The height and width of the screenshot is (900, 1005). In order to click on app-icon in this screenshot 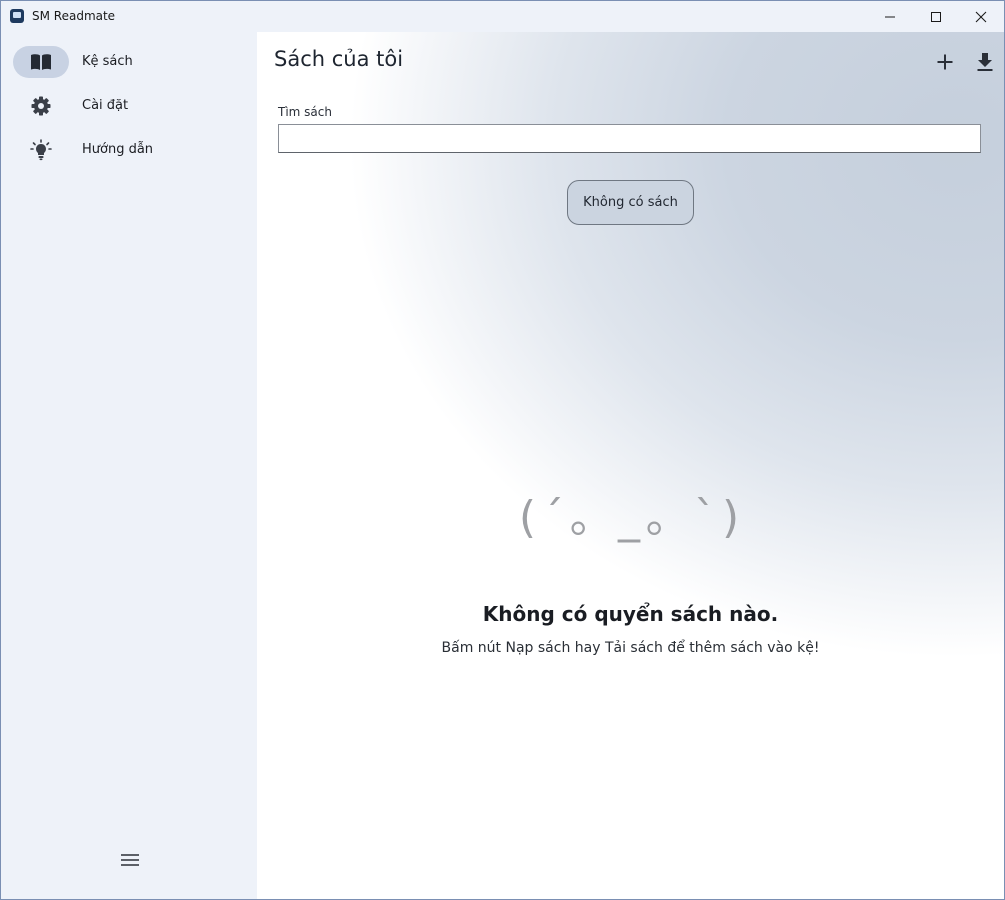, I will do `click(17, 16)`.